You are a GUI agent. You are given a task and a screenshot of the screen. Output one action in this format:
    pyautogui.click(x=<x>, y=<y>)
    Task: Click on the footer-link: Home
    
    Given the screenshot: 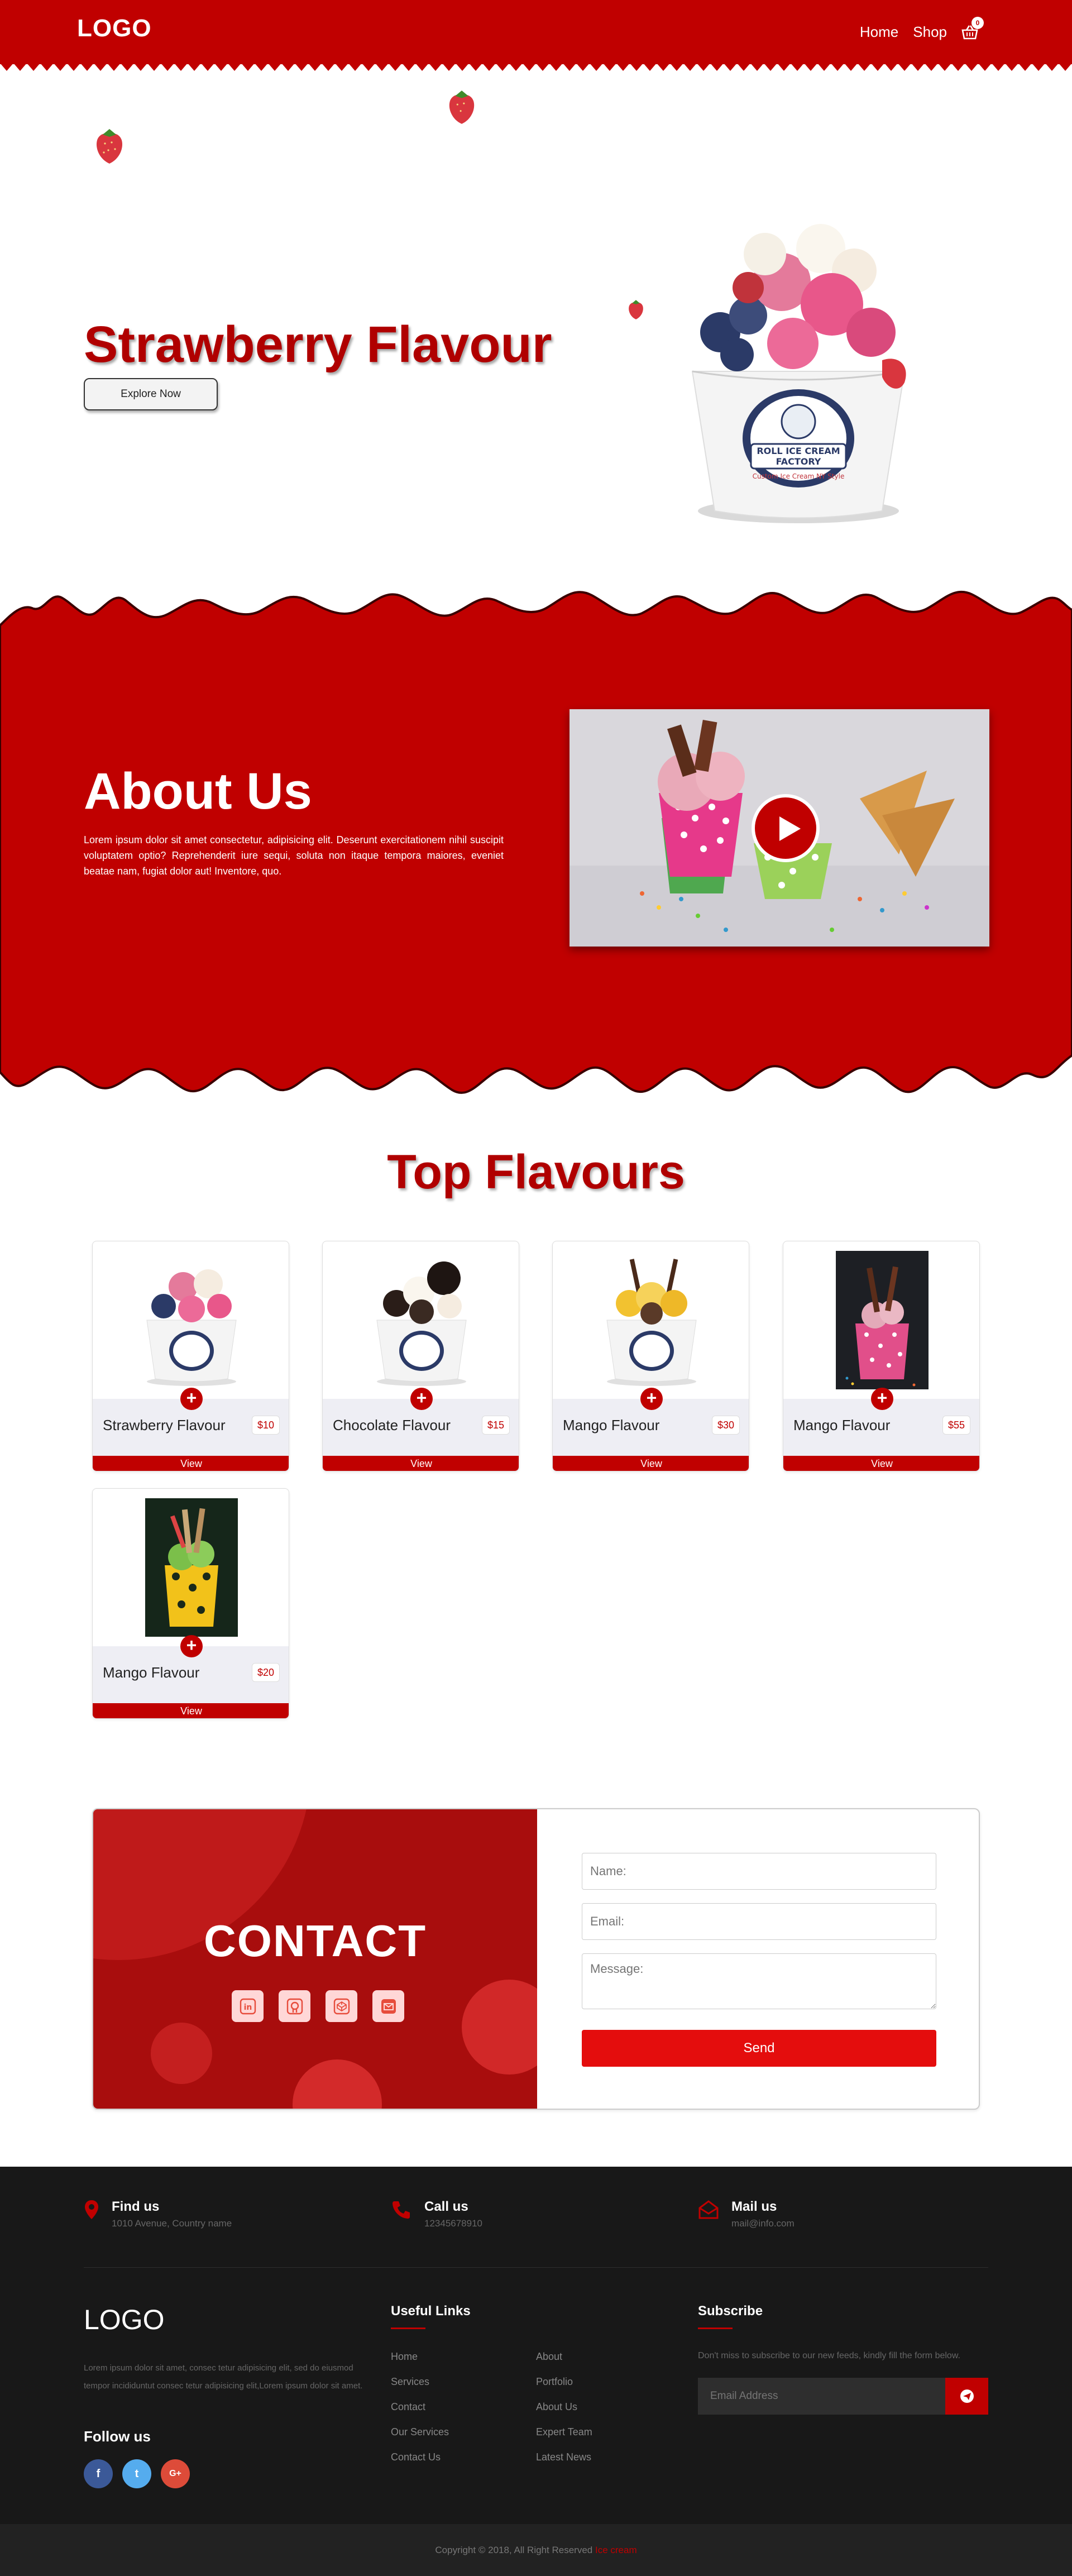 What is the action you would take?
    pyautogui.click(x=404, y=2357)
    